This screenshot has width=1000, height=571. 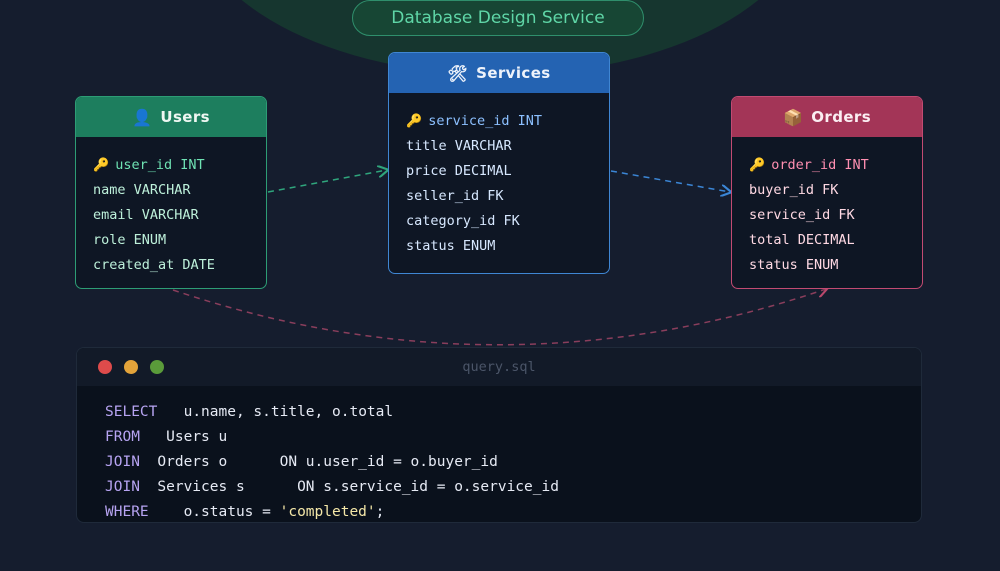 I want to click on users-column-row: created_at DATE, so click(x=154, y=265).